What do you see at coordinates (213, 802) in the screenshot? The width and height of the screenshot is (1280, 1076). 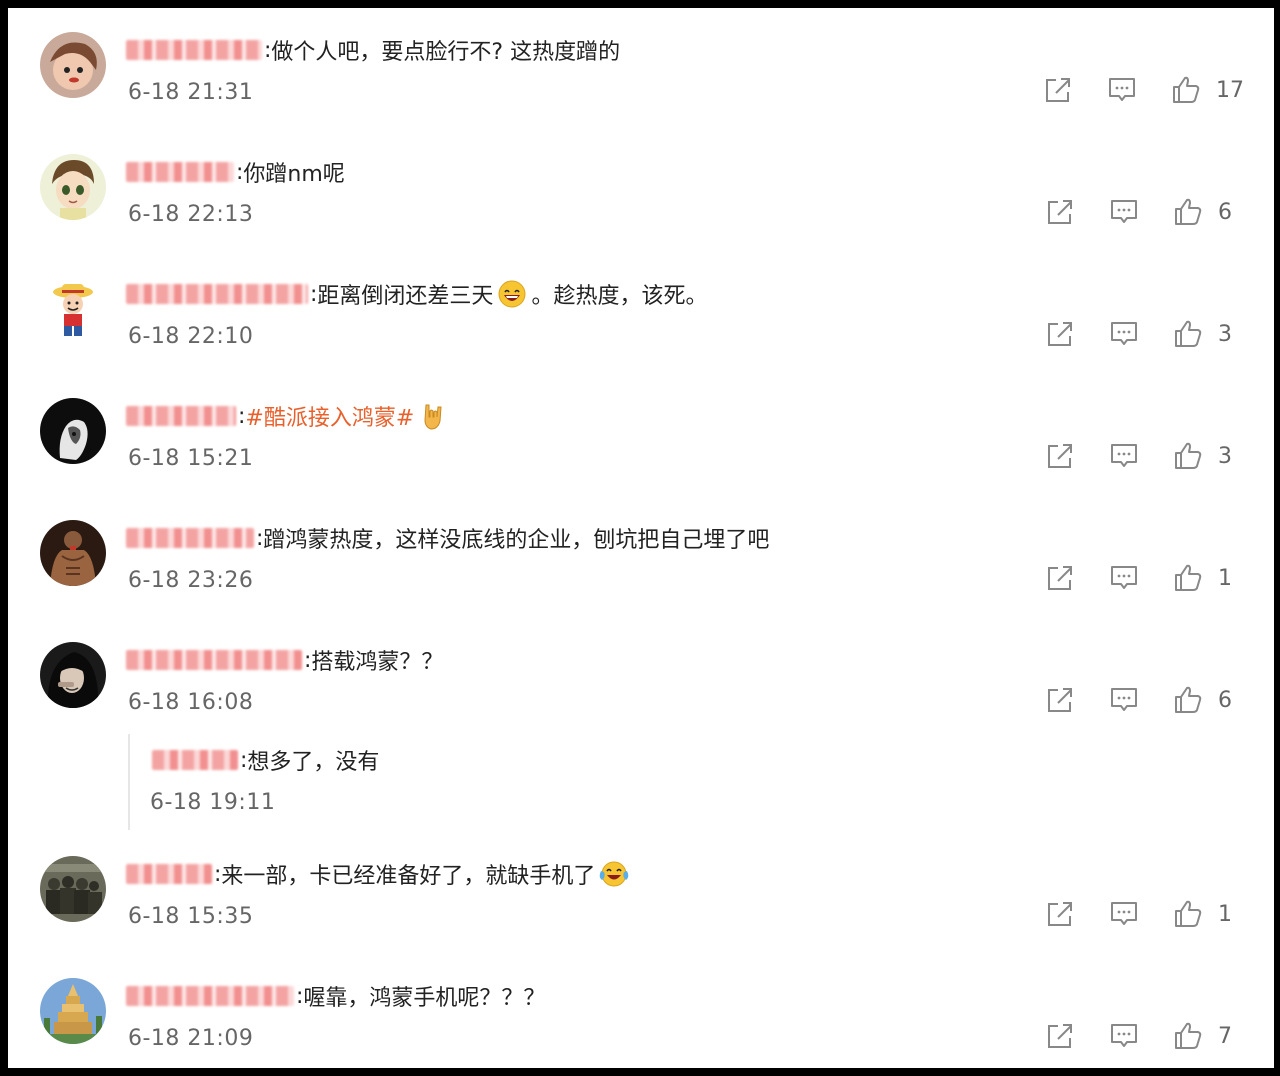 I see `reply-timestamp: 6-18 19:11` at bounding box center [213, 802].